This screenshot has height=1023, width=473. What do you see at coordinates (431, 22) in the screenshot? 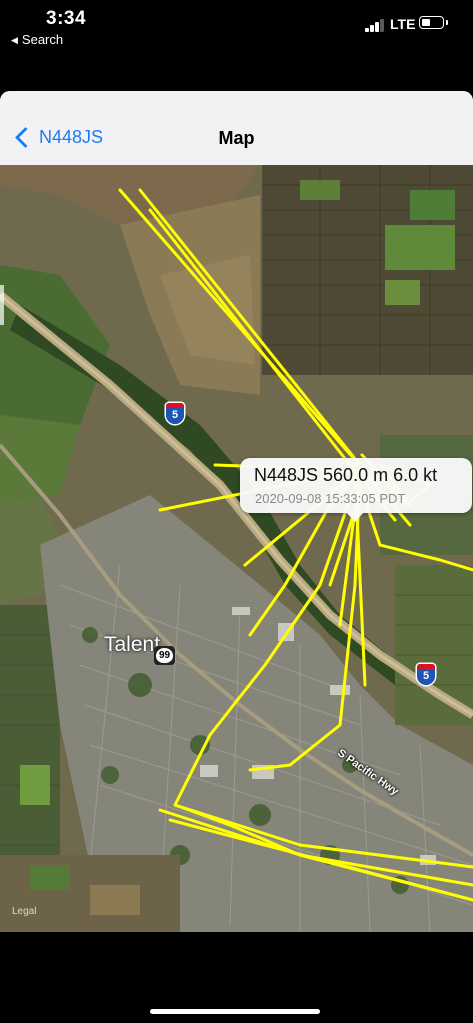
I see `battery-icon` at bounding box center [431, 22].